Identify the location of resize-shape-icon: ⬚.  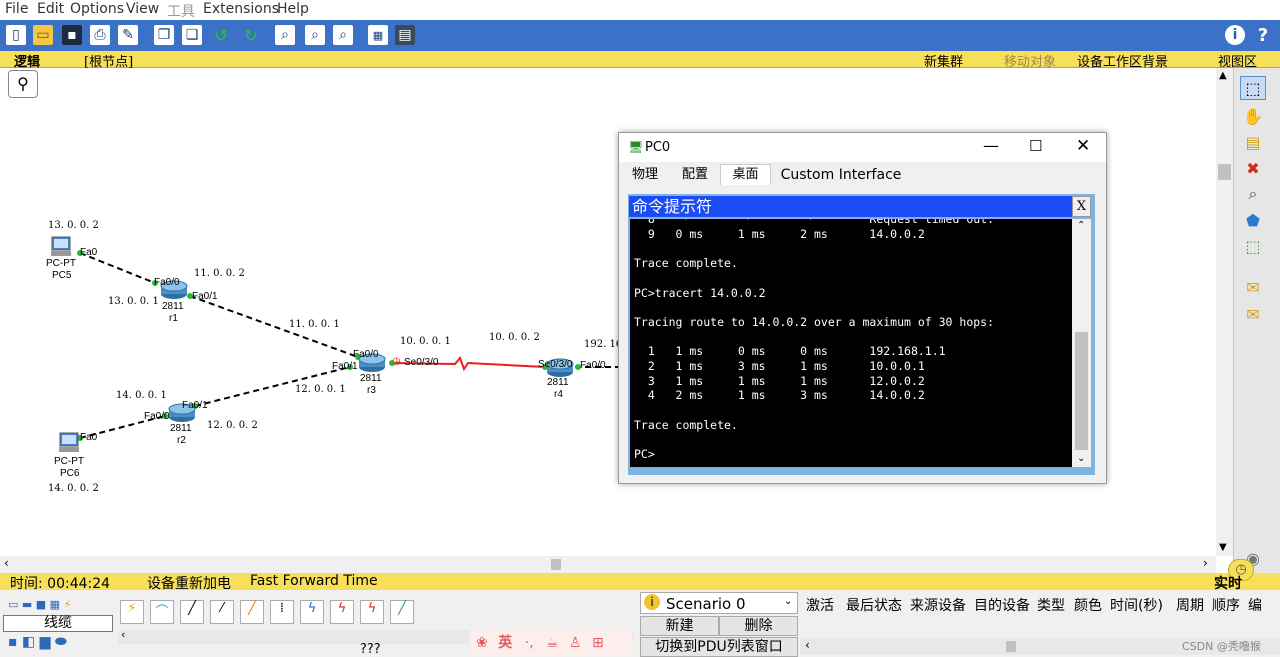
(1253, 246).